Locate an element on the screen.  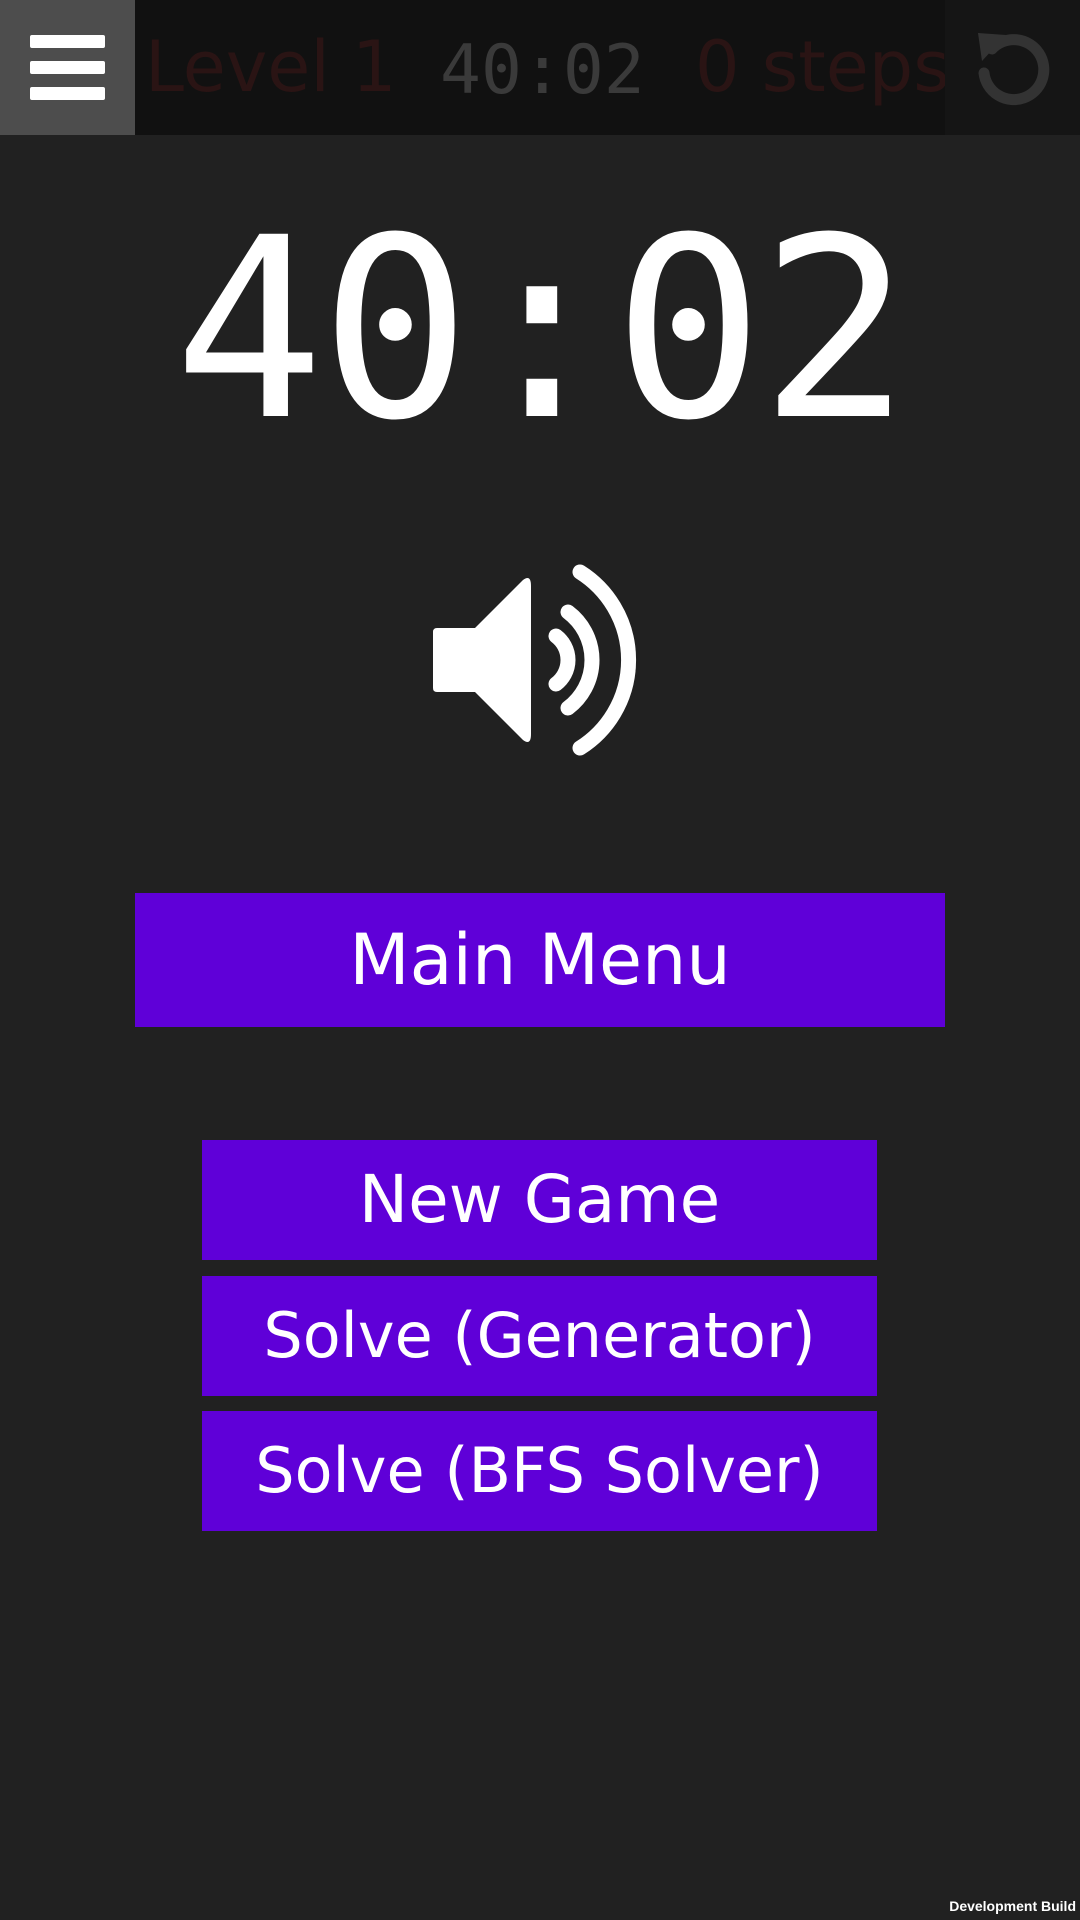
restart-button is located at coordinates (1012, 67).